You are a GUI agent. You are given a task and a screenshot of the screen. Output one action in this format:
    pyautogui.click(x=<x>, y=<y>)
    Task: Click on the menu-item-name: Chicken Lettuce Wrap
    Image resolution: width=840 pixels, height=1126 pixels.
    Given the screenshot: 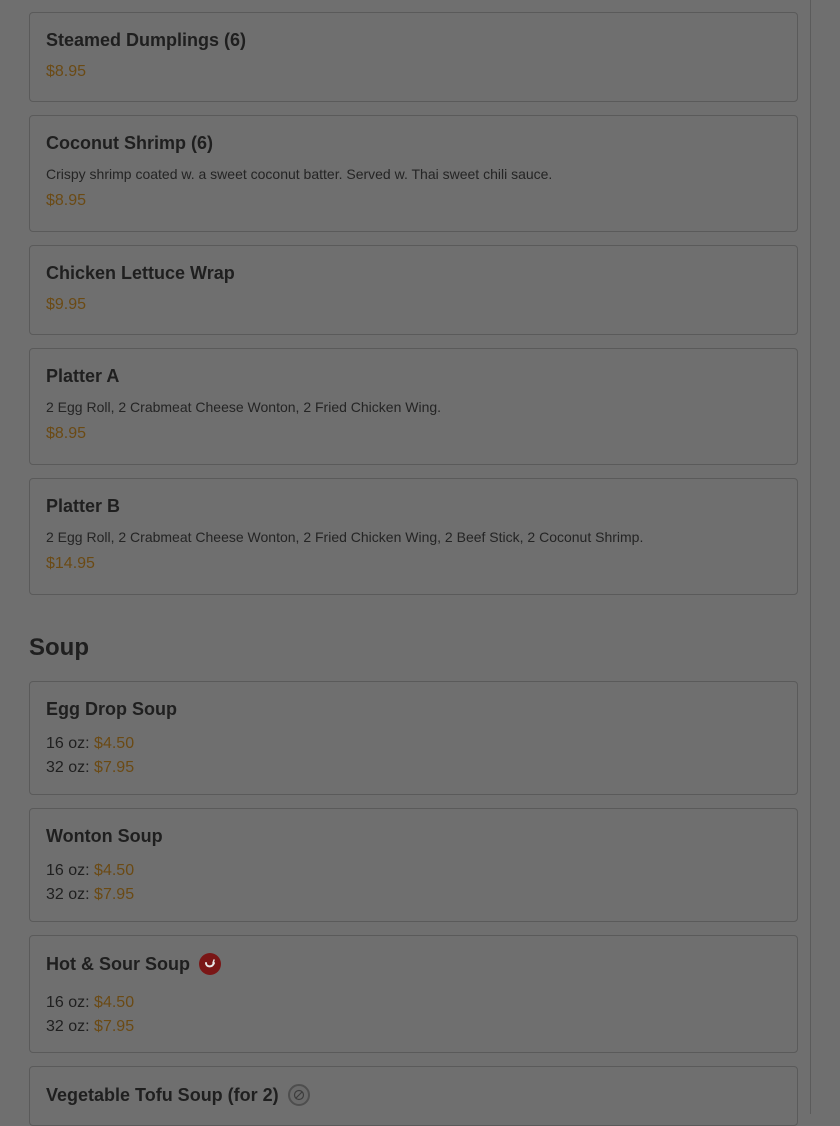 What is the action you would take?
    pyautogui.click(x=140, y=273)
    